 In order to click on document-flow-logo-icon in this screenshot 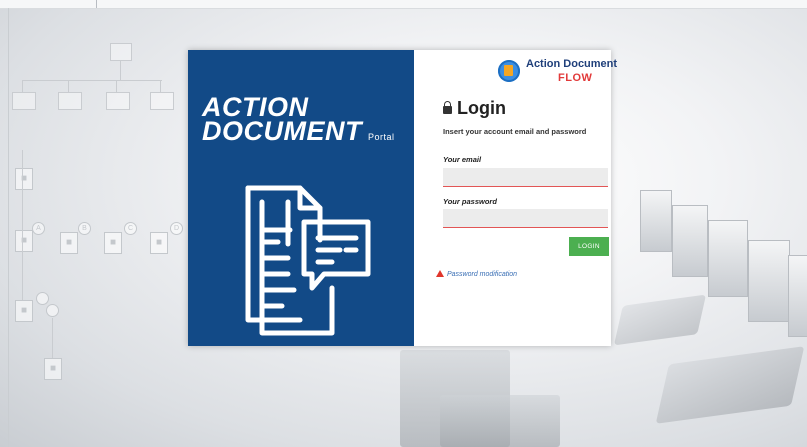, I will do `click(509, 71)`.